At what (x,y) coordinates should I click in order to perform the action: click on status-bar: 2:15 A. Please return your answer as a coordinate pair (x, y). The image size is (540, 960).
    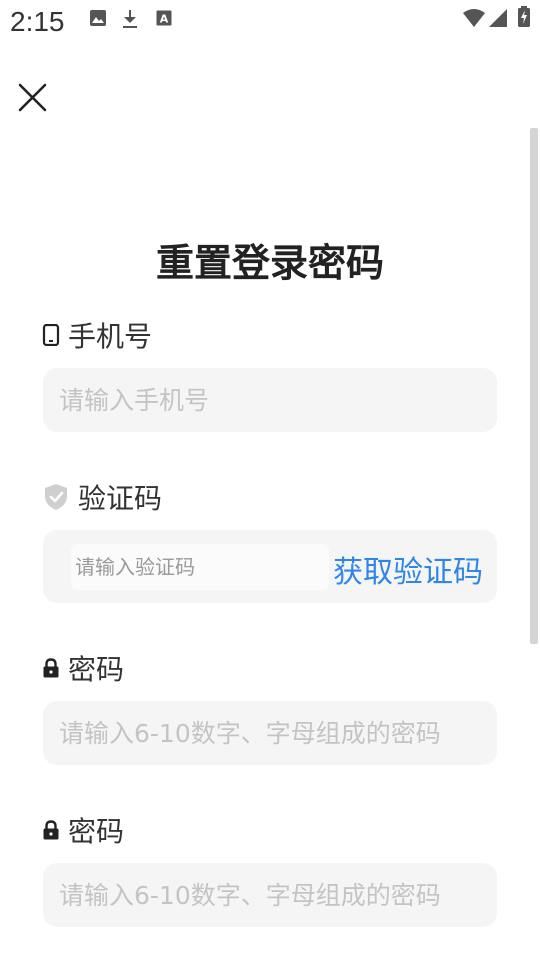
    Looking at the image, I should click on (270, 22).